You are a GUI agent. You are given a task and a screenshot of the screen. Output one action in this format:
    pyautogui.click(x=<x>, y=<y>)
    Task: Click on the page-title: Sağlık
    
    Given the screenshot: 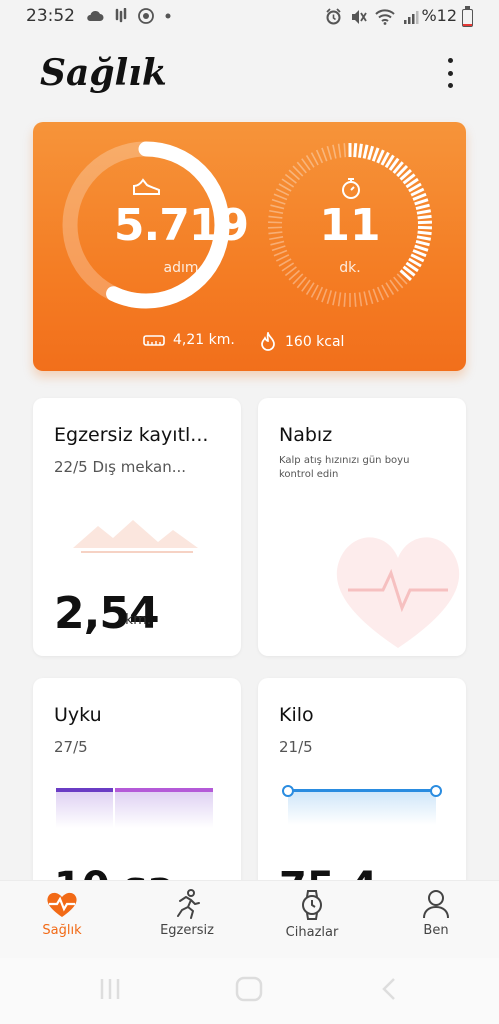 What is the action you would take?
    pyautogui.click(x=103, y=73)
    